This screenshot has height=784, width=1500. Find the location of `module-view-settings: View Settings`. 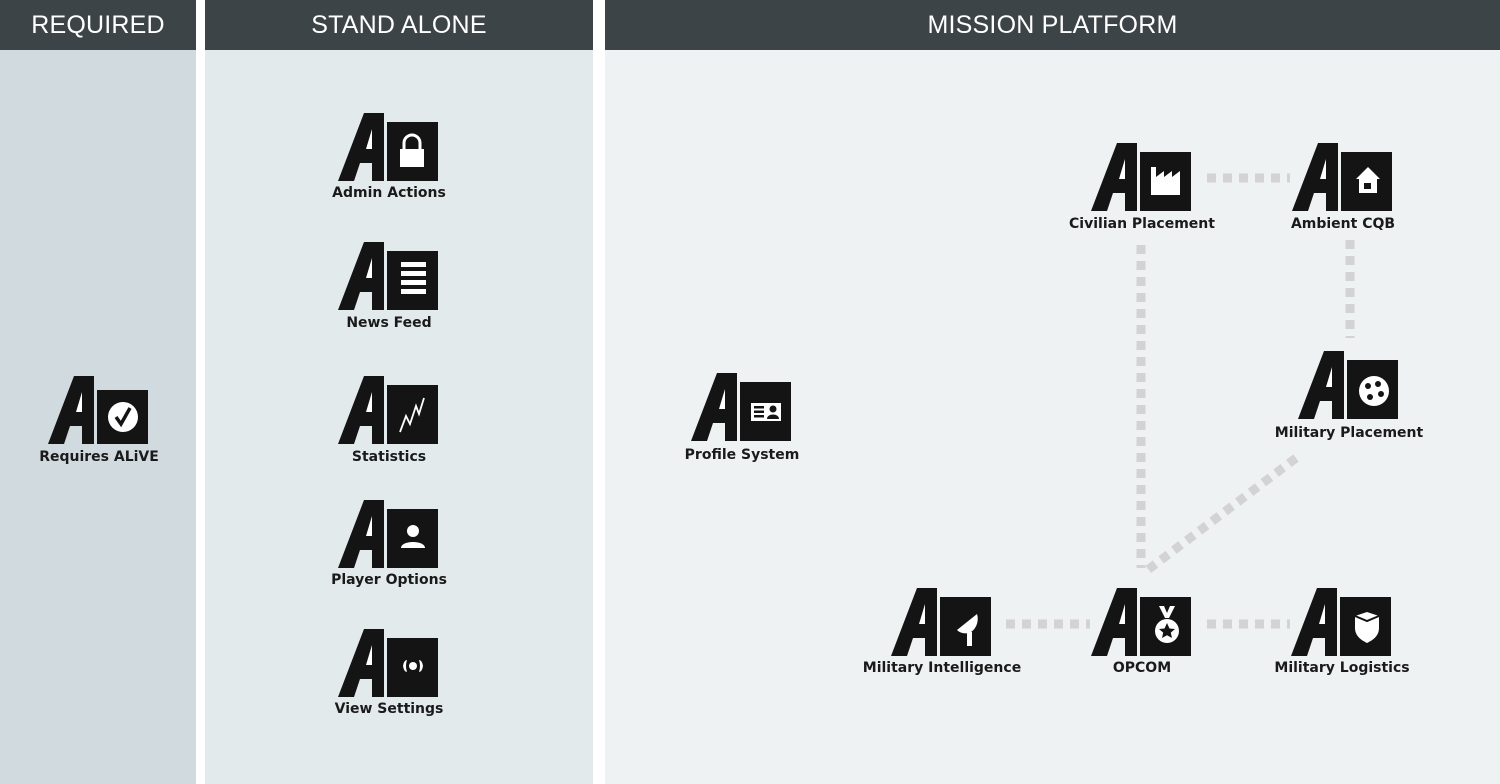

module-view-settings: View Settings is located at coordinates (389, 679).